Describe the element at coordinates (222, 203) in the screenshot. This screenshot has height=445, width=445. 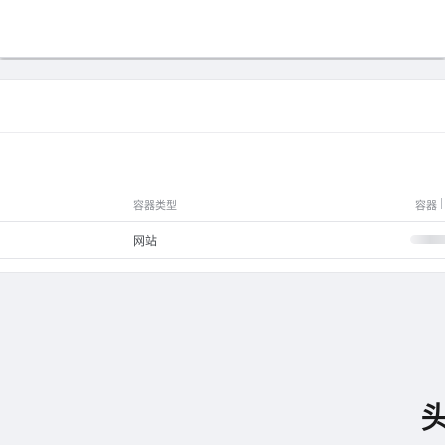
I see `table-header: 容器类型 容器` at that location.